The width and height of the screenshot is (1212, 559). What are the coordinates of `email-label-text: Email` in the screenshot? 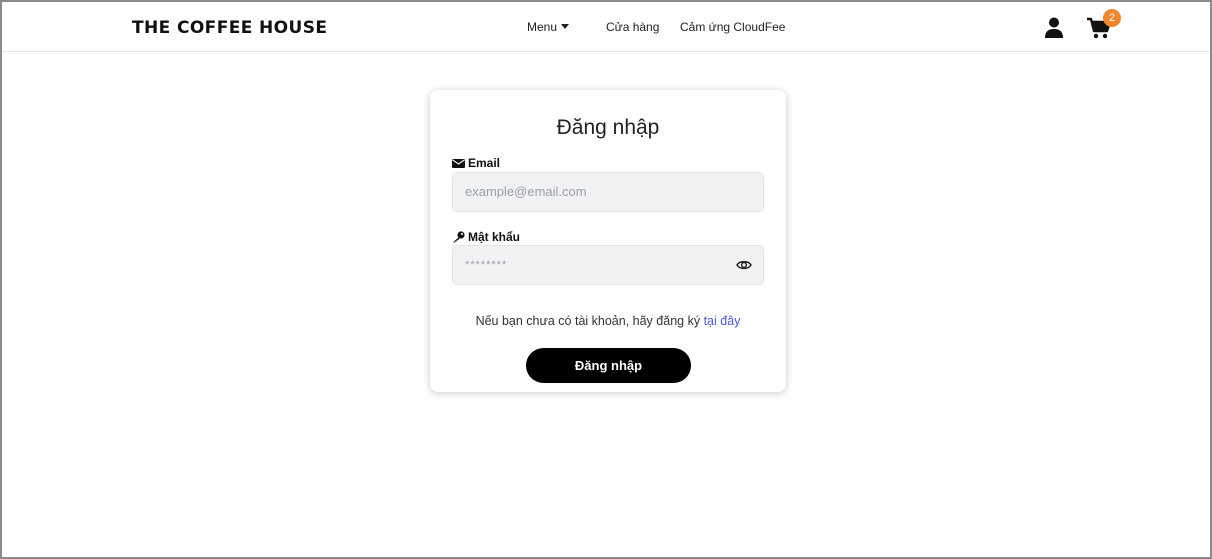 It's located at (484, 163).